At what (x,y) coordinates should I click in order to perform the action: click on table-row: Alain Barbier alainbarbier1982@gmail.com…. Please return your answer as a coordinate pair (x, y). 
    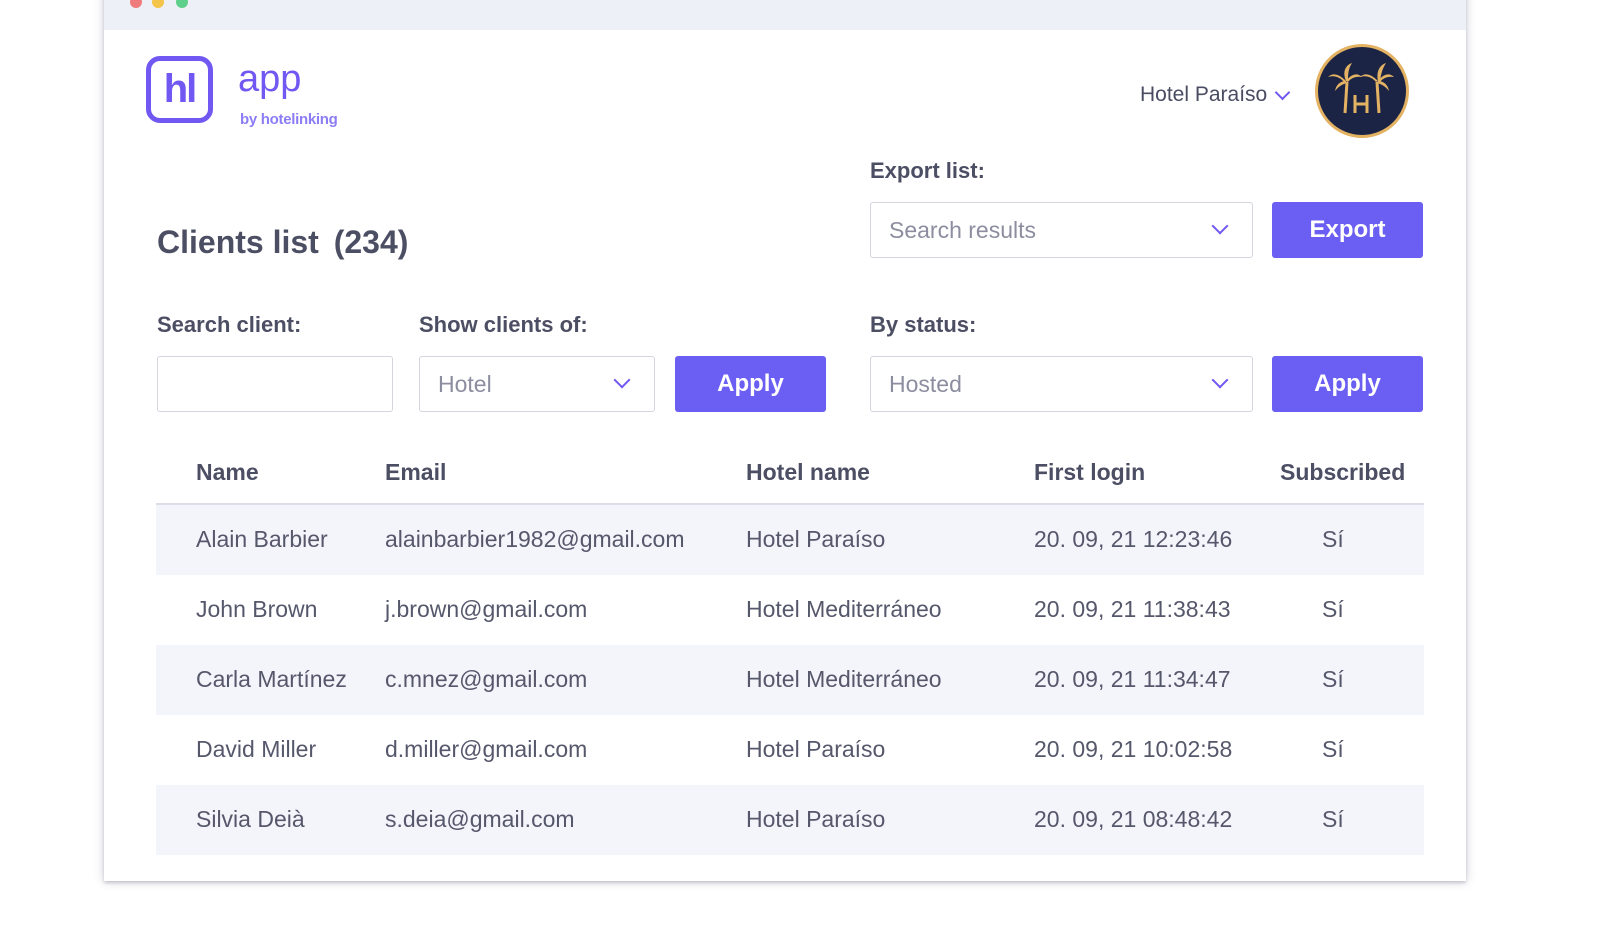
    Looking at the image, I should click on (790, 540).